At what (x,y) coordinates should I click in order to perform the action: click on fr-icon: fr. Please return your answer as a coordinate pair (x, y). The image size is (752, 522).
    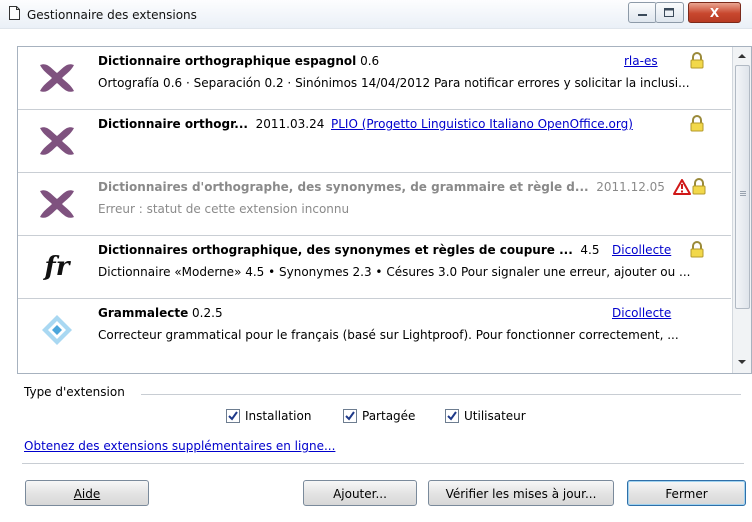
    Looking at the image, I should click on (57, 267).